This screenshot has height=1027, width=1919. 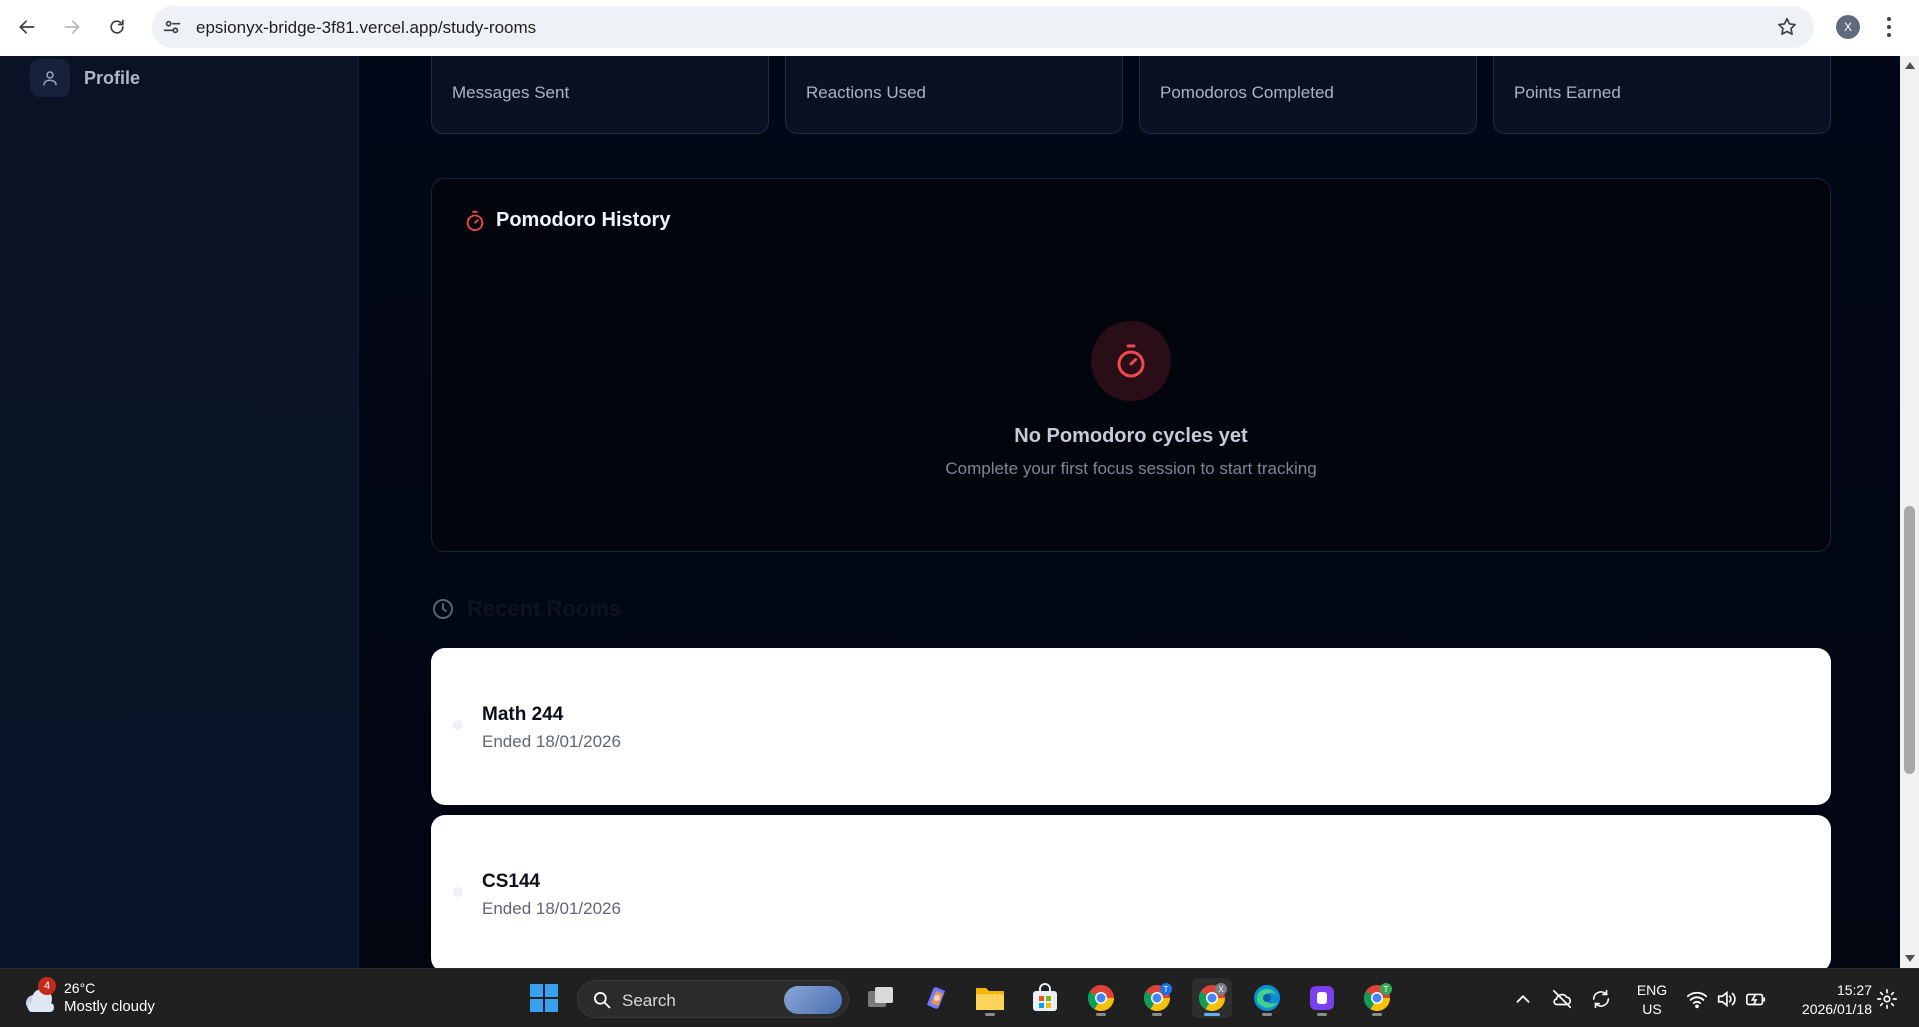 What do you see at coordinates (443, 609) in the screenshot?
I see `clock-icon` at bounding box center [443, 609].